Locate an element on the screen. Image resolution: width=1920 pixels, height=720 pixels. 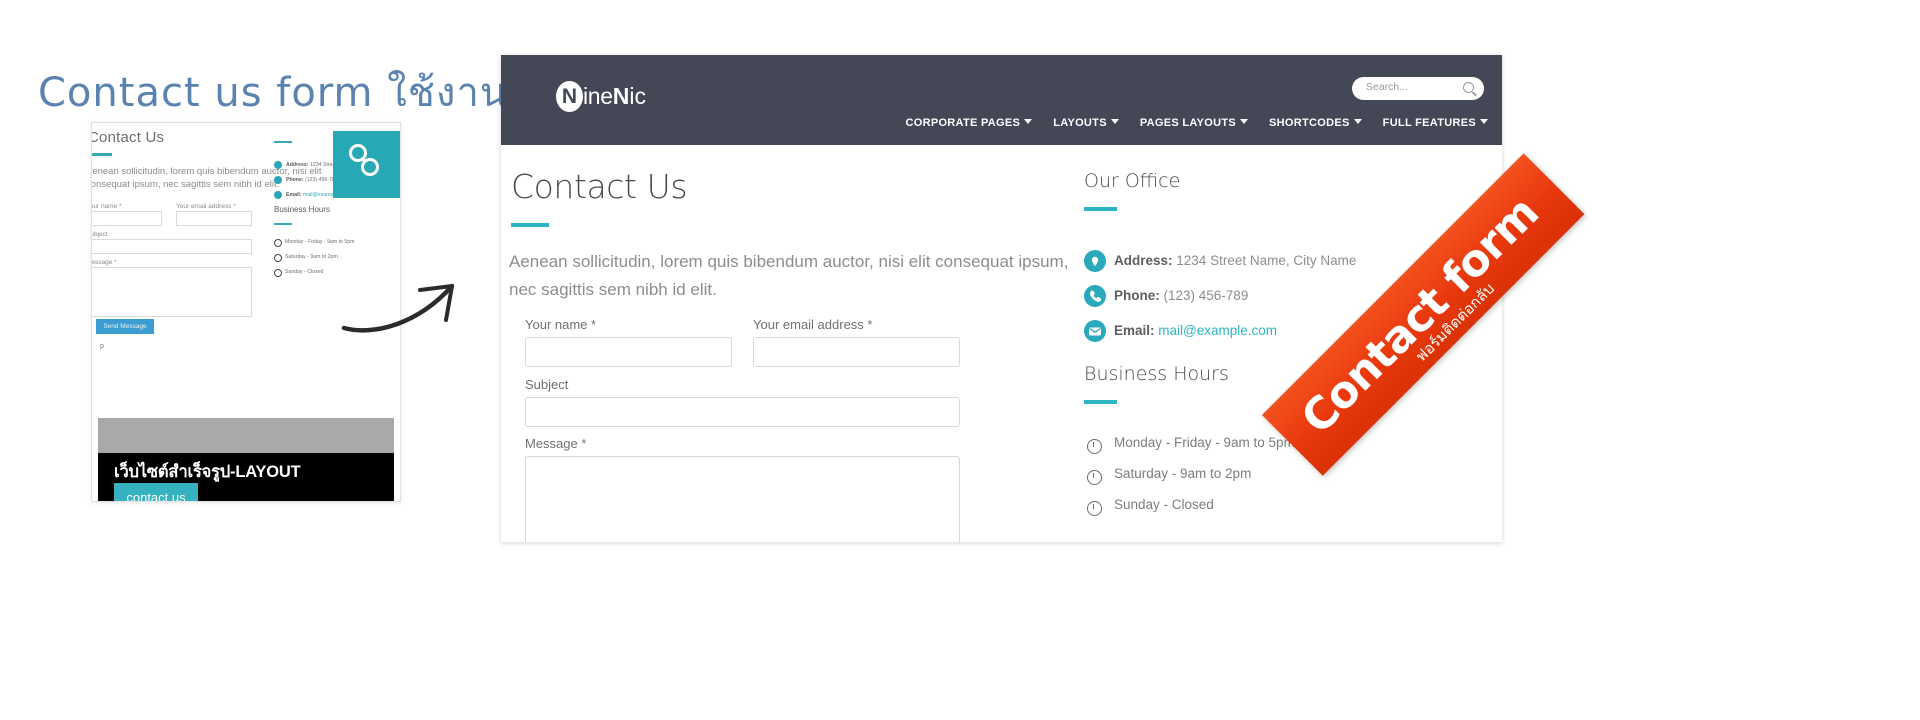
thumbnail-location-icon is located at coordinates (278, 165).